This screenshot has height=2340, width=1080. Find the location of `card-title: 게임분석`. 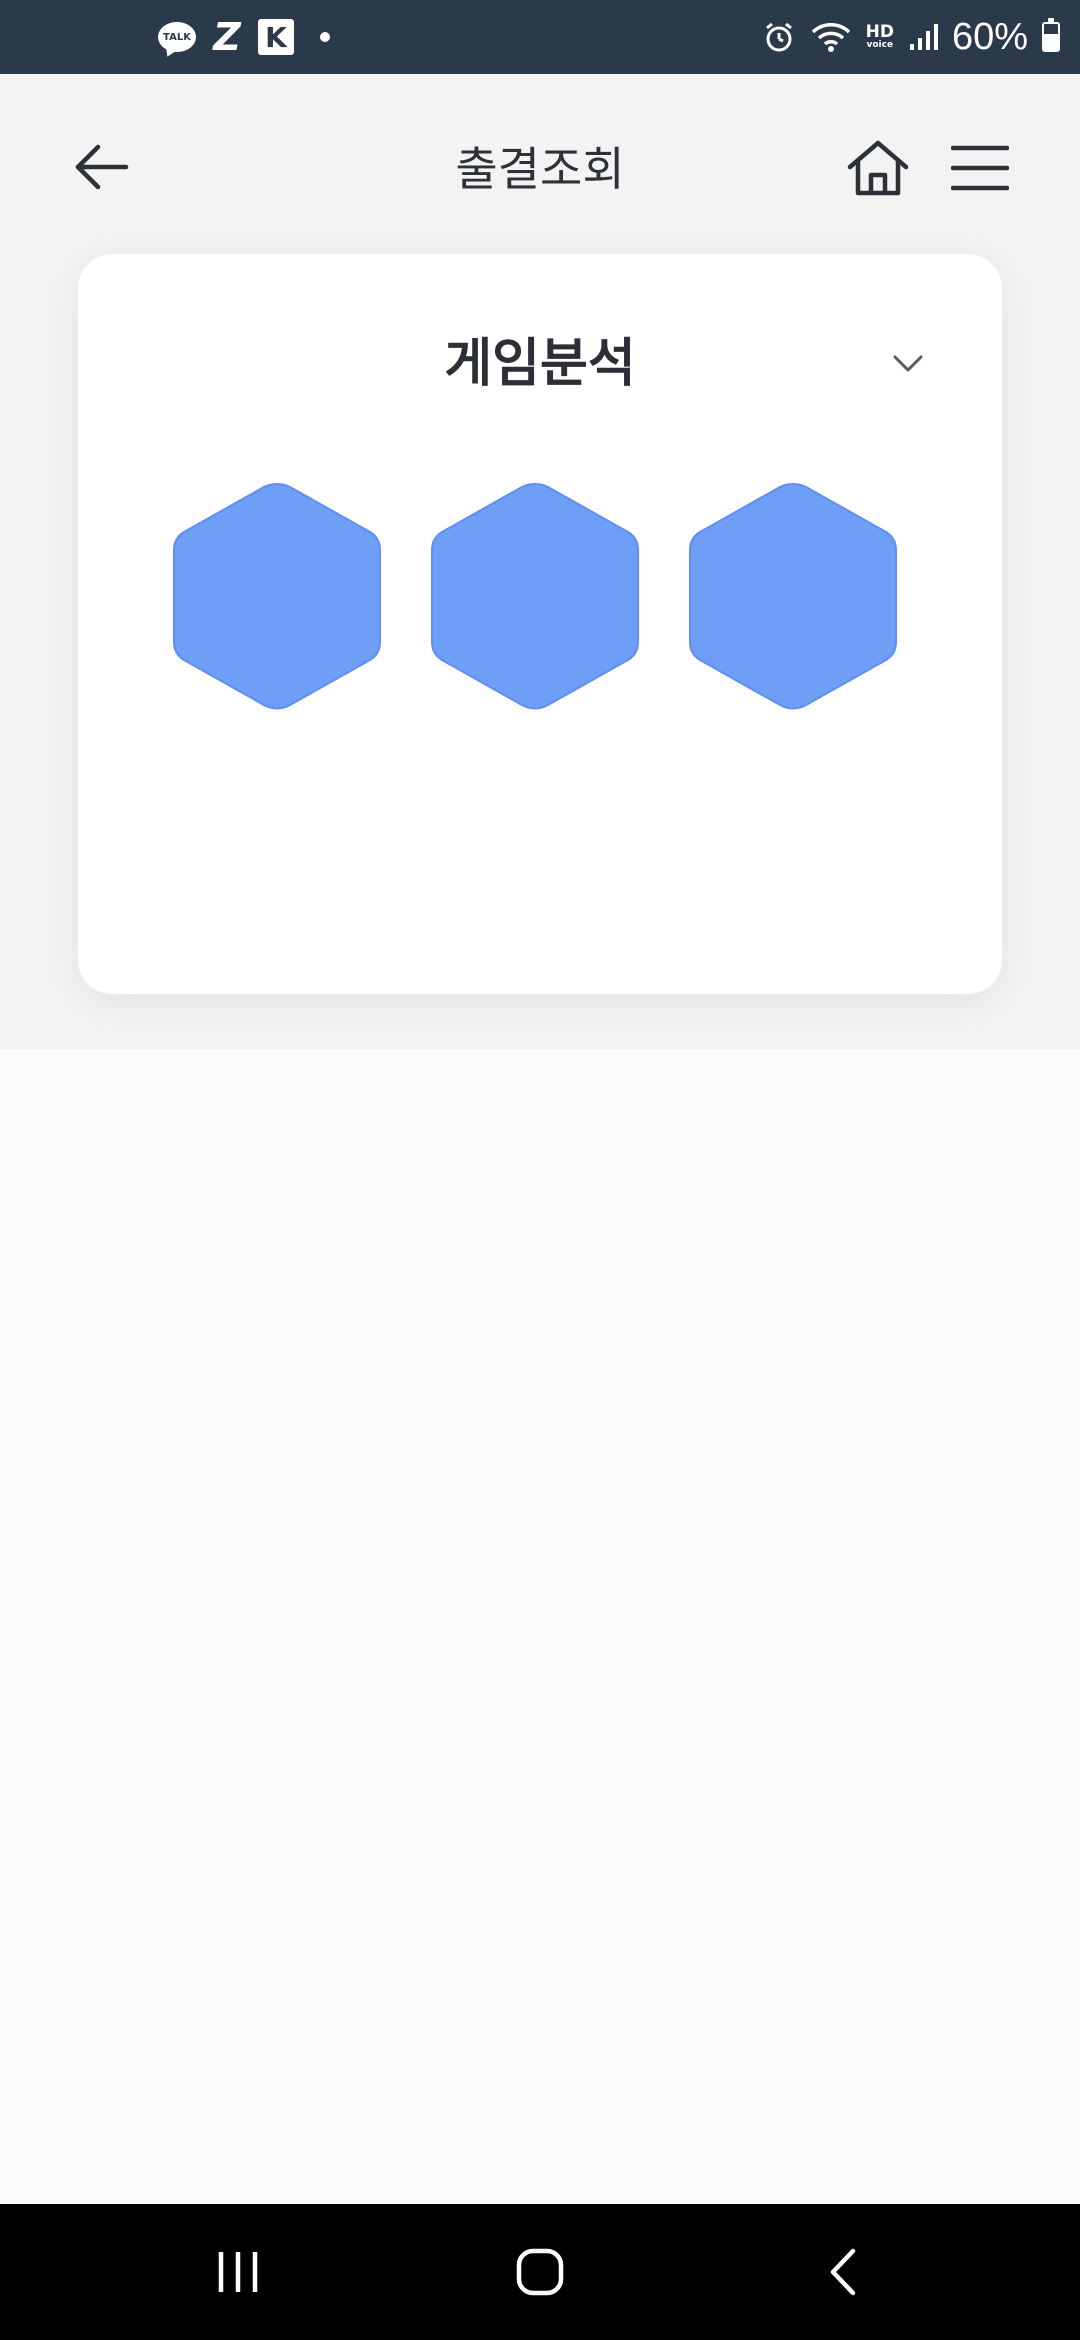

card-title: 게임분석 is located at coordinates (540, 364).